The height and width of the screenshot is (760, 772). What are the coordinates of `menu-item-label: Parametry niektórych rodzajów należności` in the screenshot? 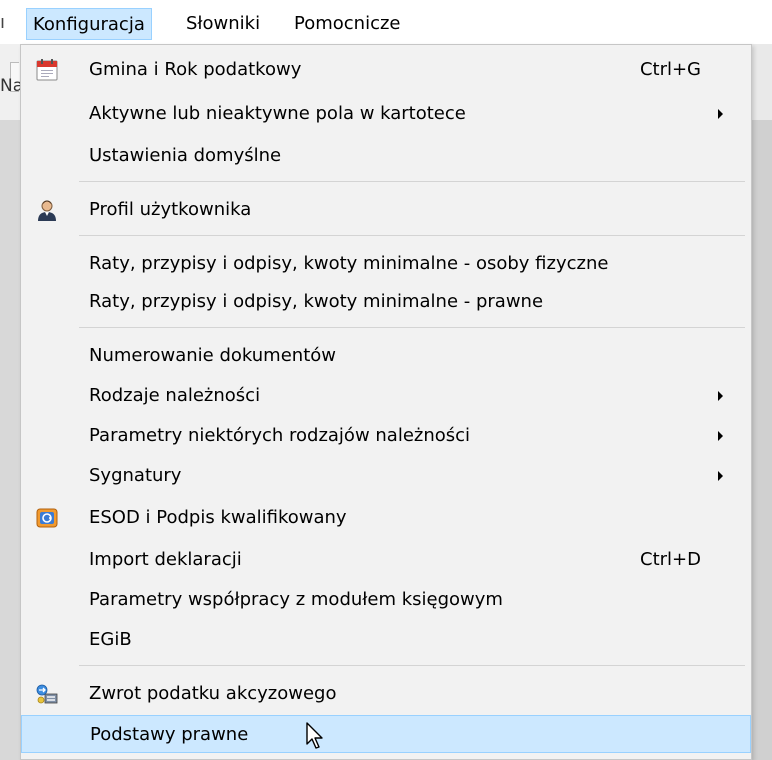 It's located at (280, 435).